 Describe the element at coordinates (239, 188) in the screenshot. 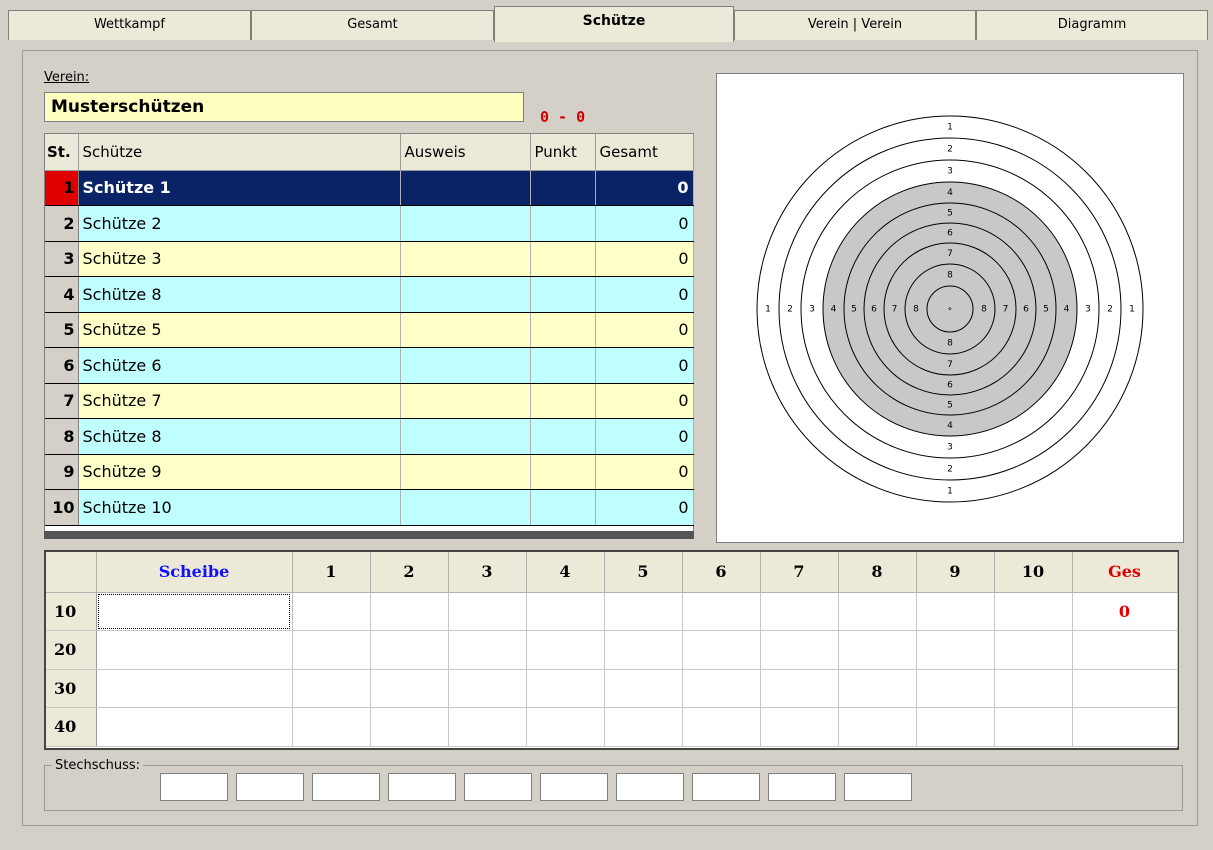

I see `shooter-name: Schütze 1` at that location.